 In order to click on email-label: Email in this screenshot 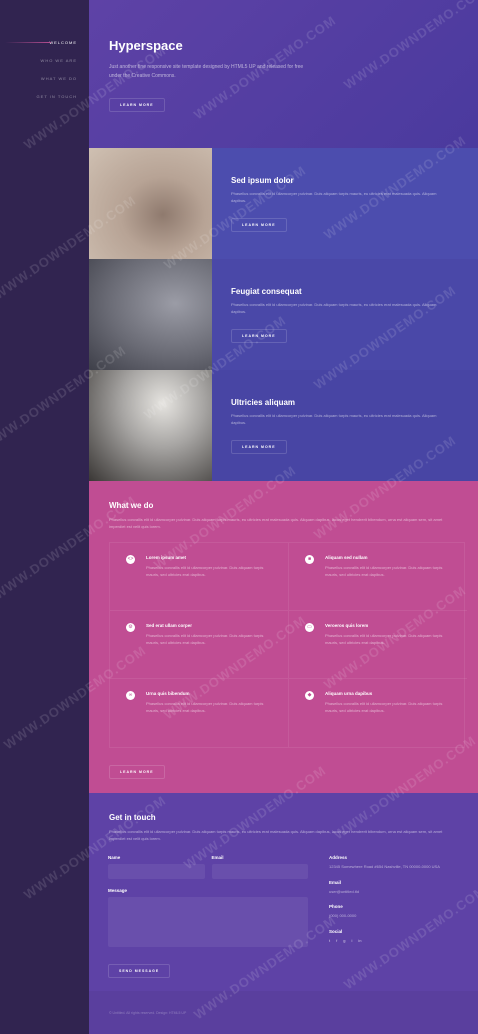, I will do `click(217, 857)`.